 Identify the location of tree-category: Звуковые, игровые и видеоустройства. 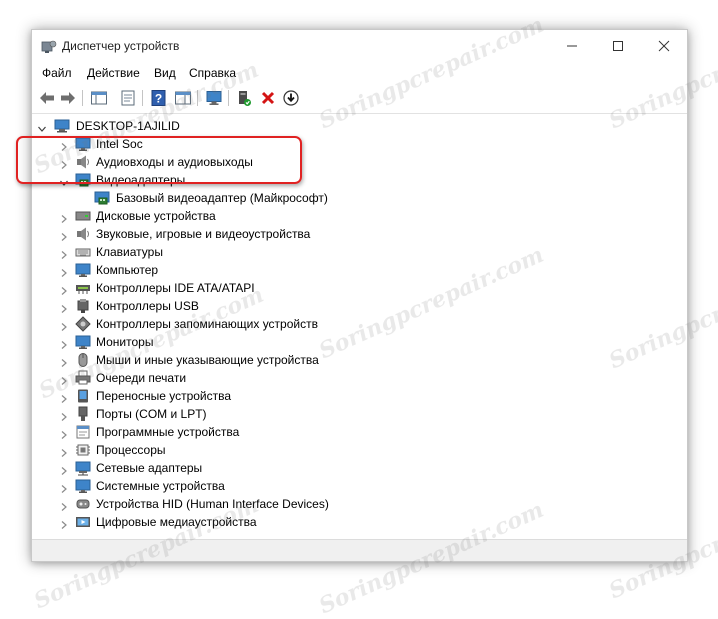
(342, 234).